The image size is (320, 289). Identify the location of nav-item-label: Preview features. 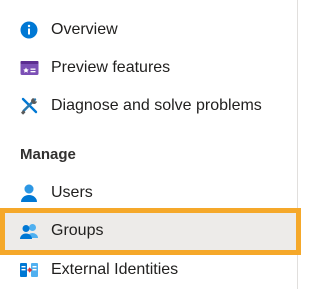
(111, 67).